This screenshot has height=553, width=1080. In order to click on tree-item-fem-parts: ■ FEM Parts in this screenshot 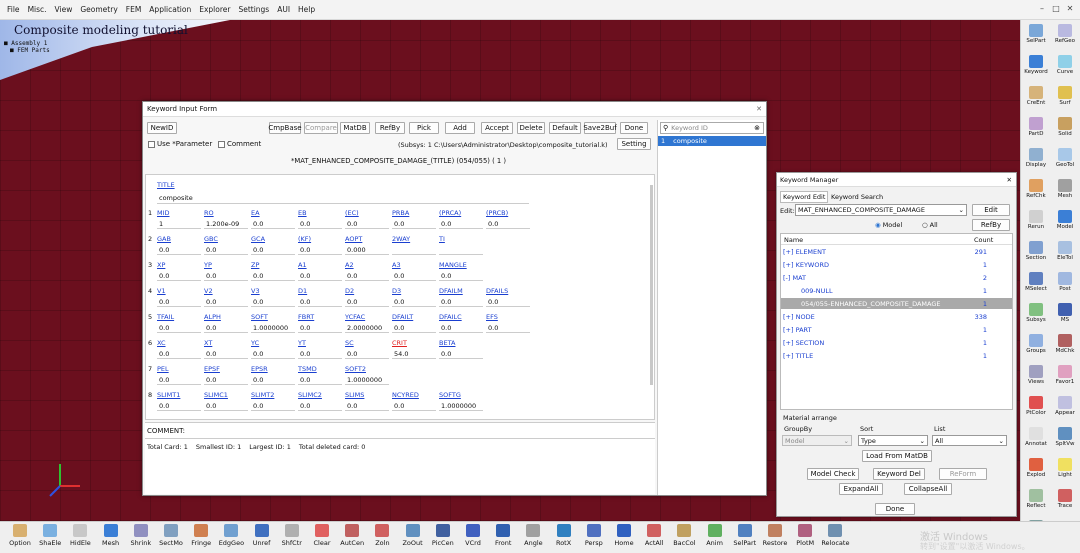, I will do `click(27, 50)`.